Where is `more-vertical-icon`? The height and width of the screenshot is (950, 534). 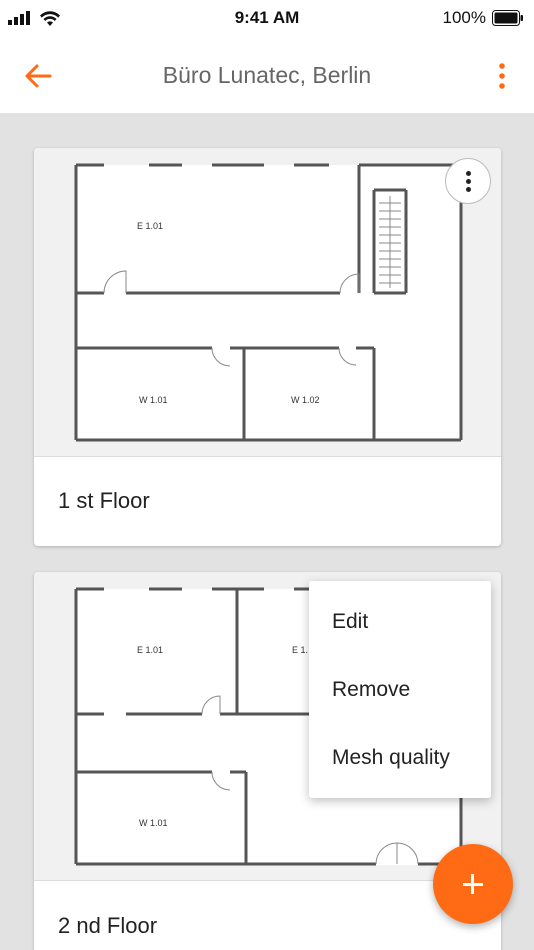
more-vertical-icon is located at coordinates (502, 76).